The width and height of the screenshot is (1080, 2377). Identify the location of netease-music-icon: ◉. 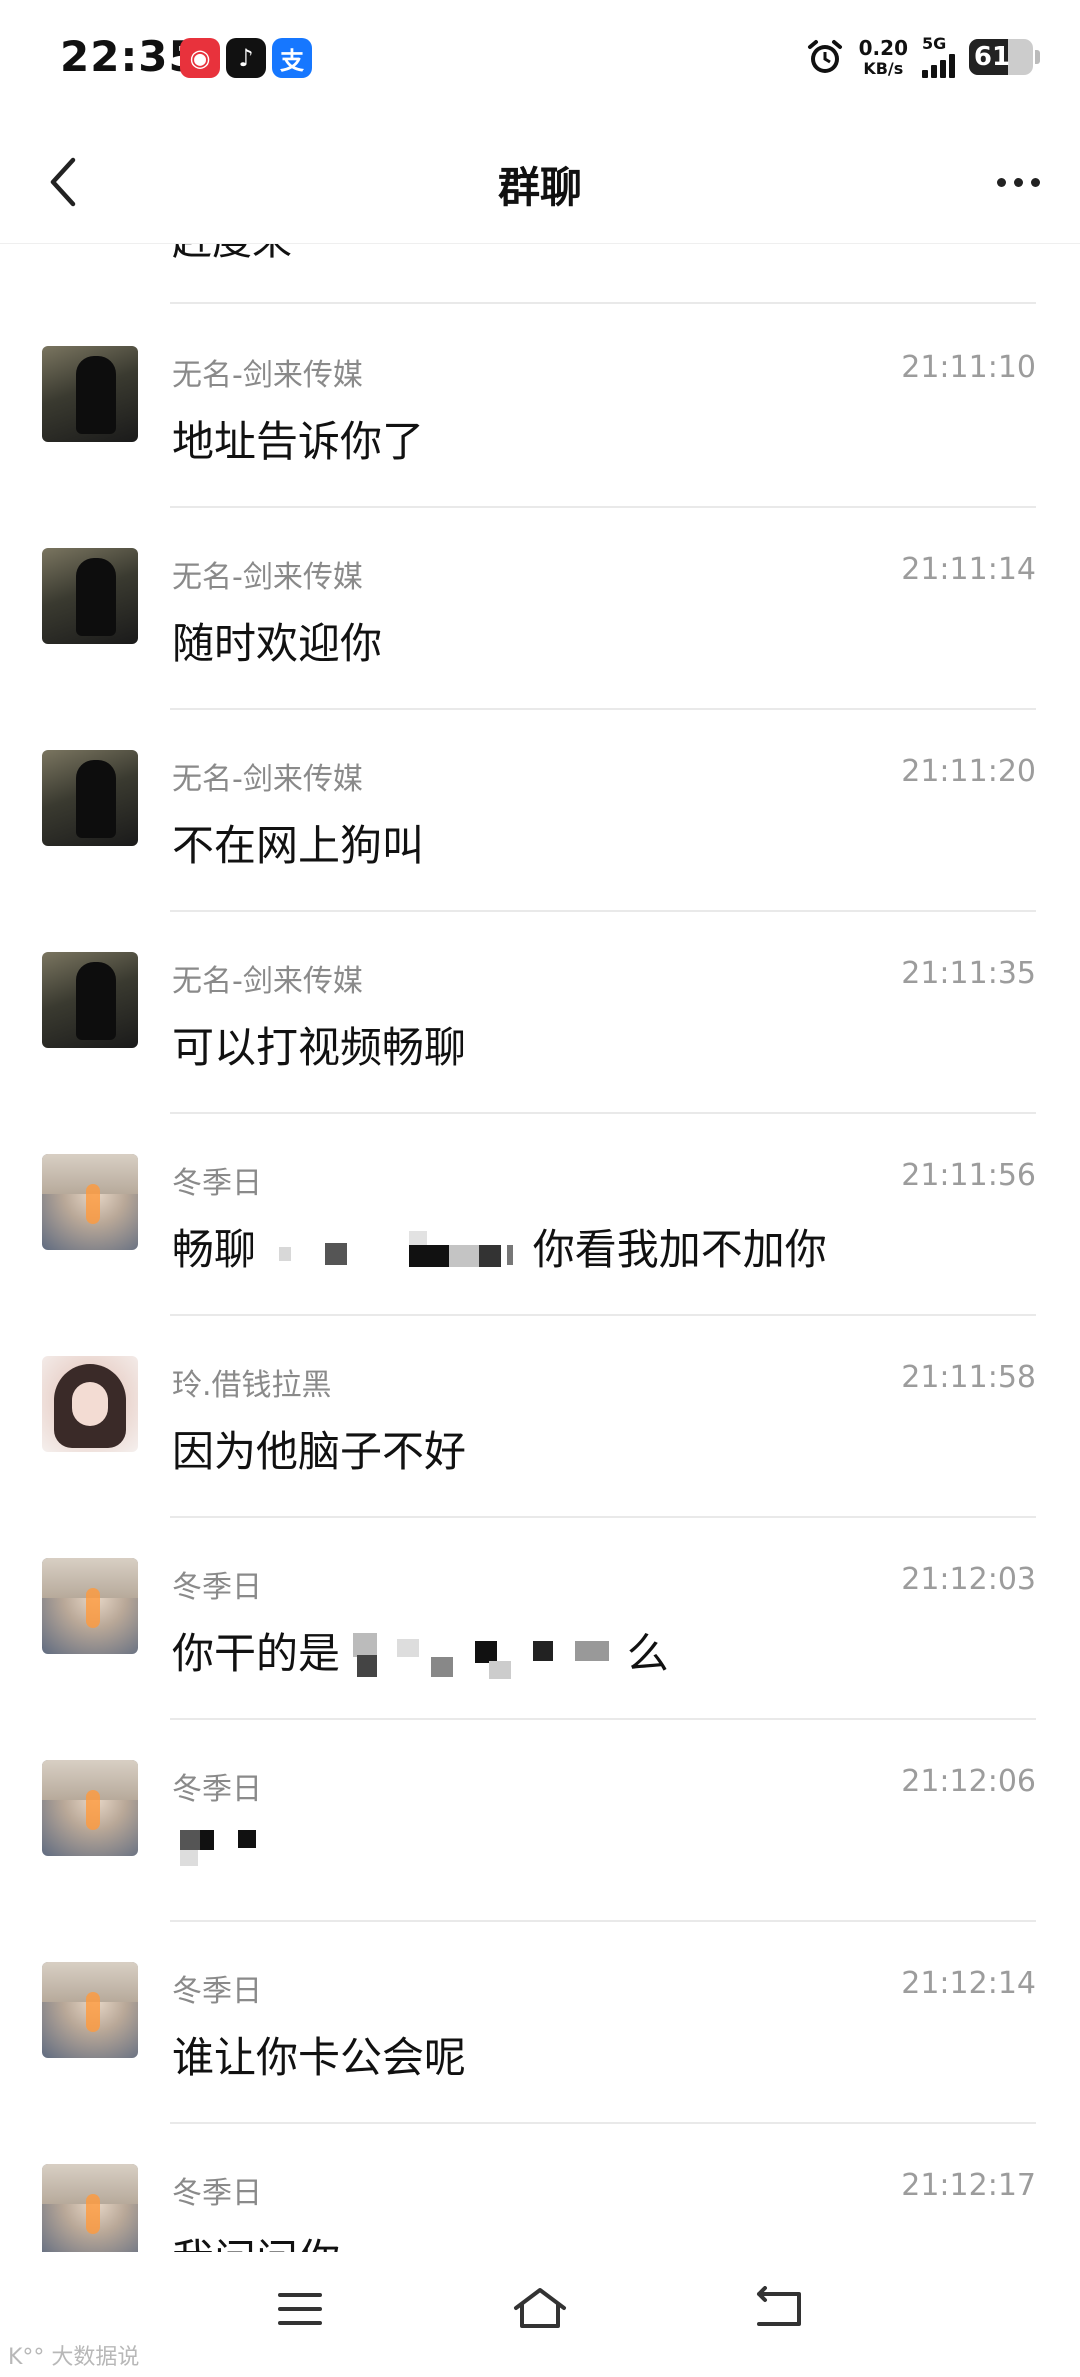
(200, 58).